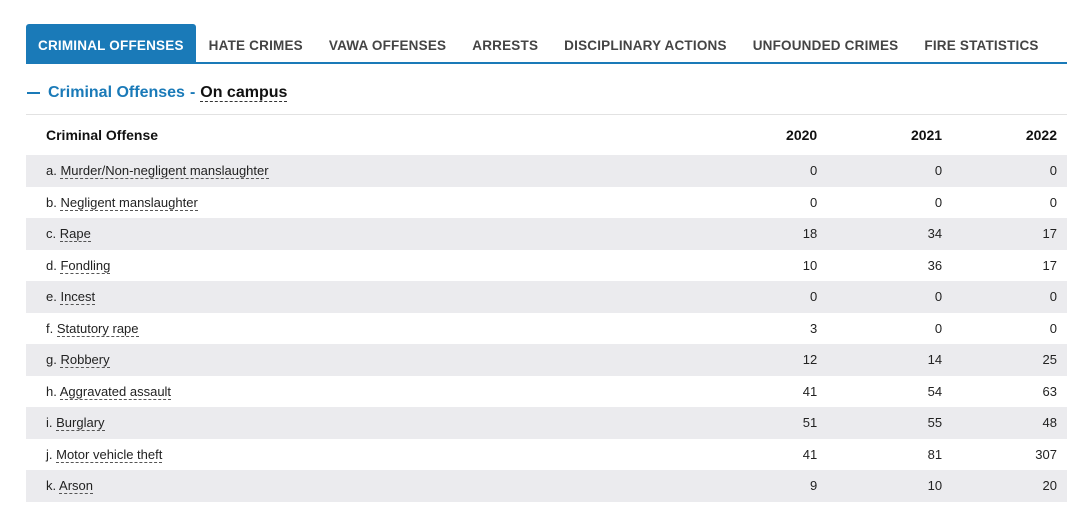 The image size is (1080, 515). What do you see at coordinates (880, 423) in the screenshot?
I see `value-2021: 55` at bounding box center [880, 423].